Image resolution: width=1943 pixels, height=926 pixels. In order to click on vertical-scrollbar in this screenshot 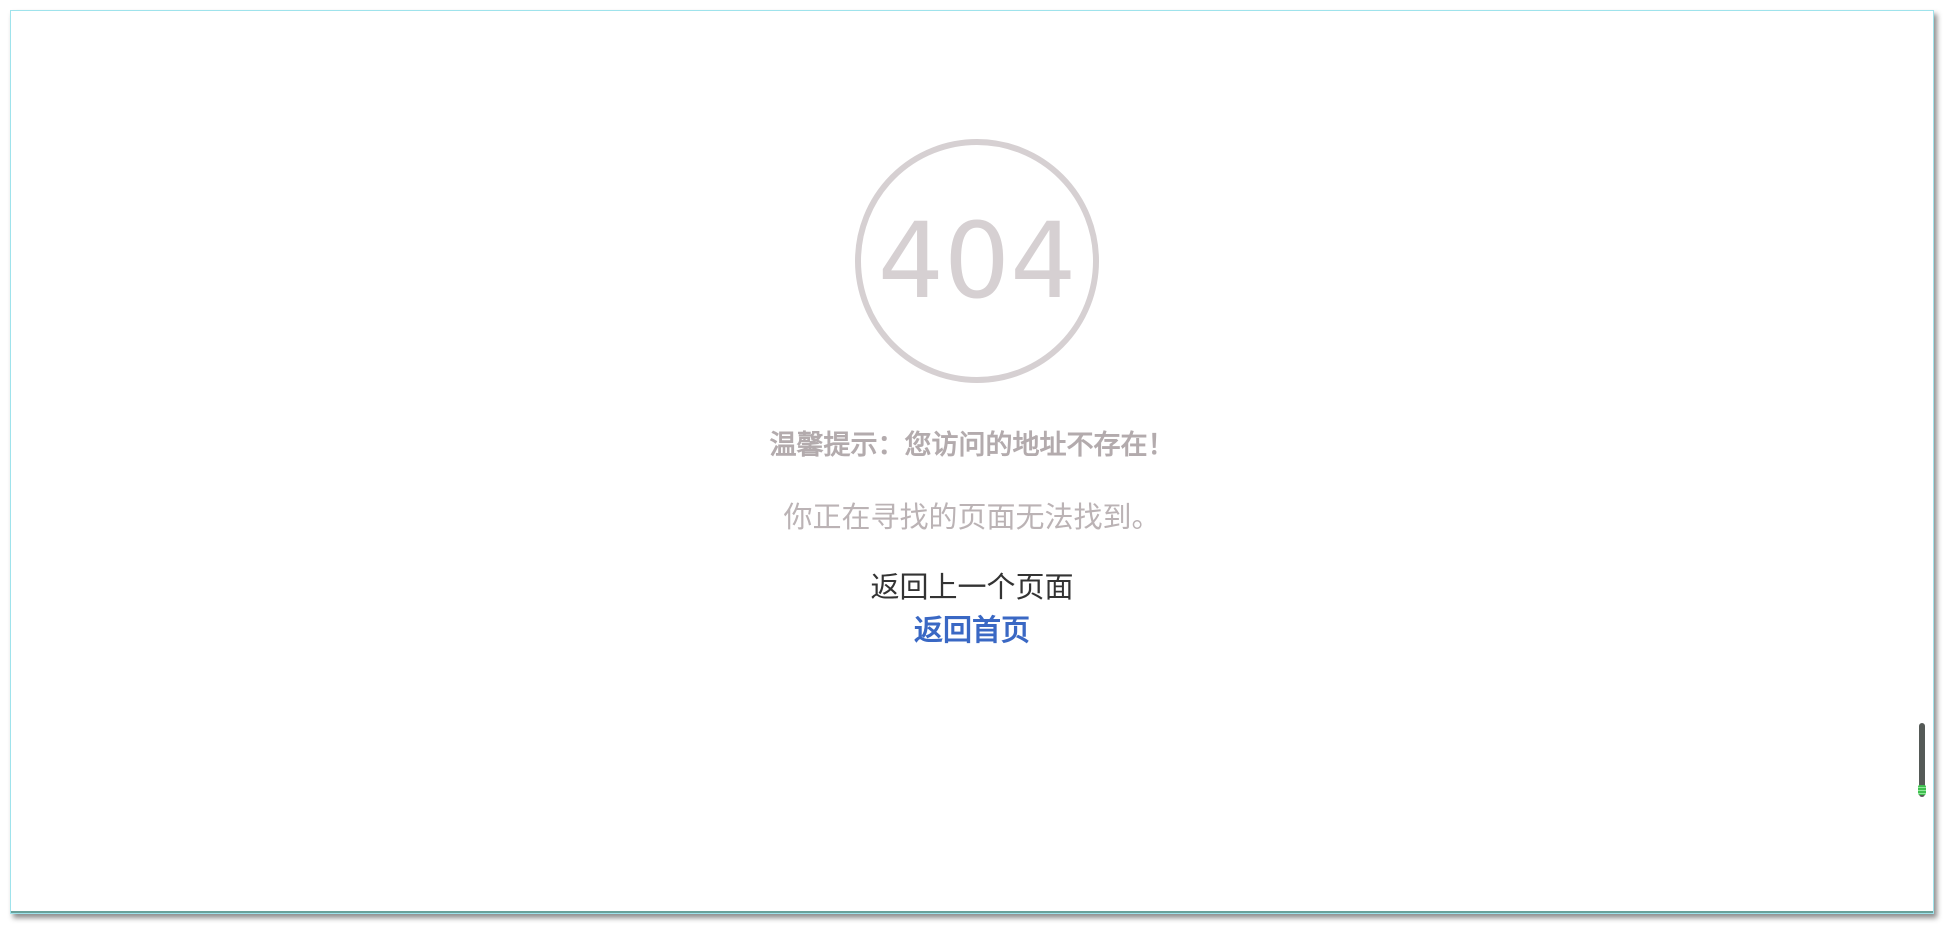, I will do `click(1922, 760)`.